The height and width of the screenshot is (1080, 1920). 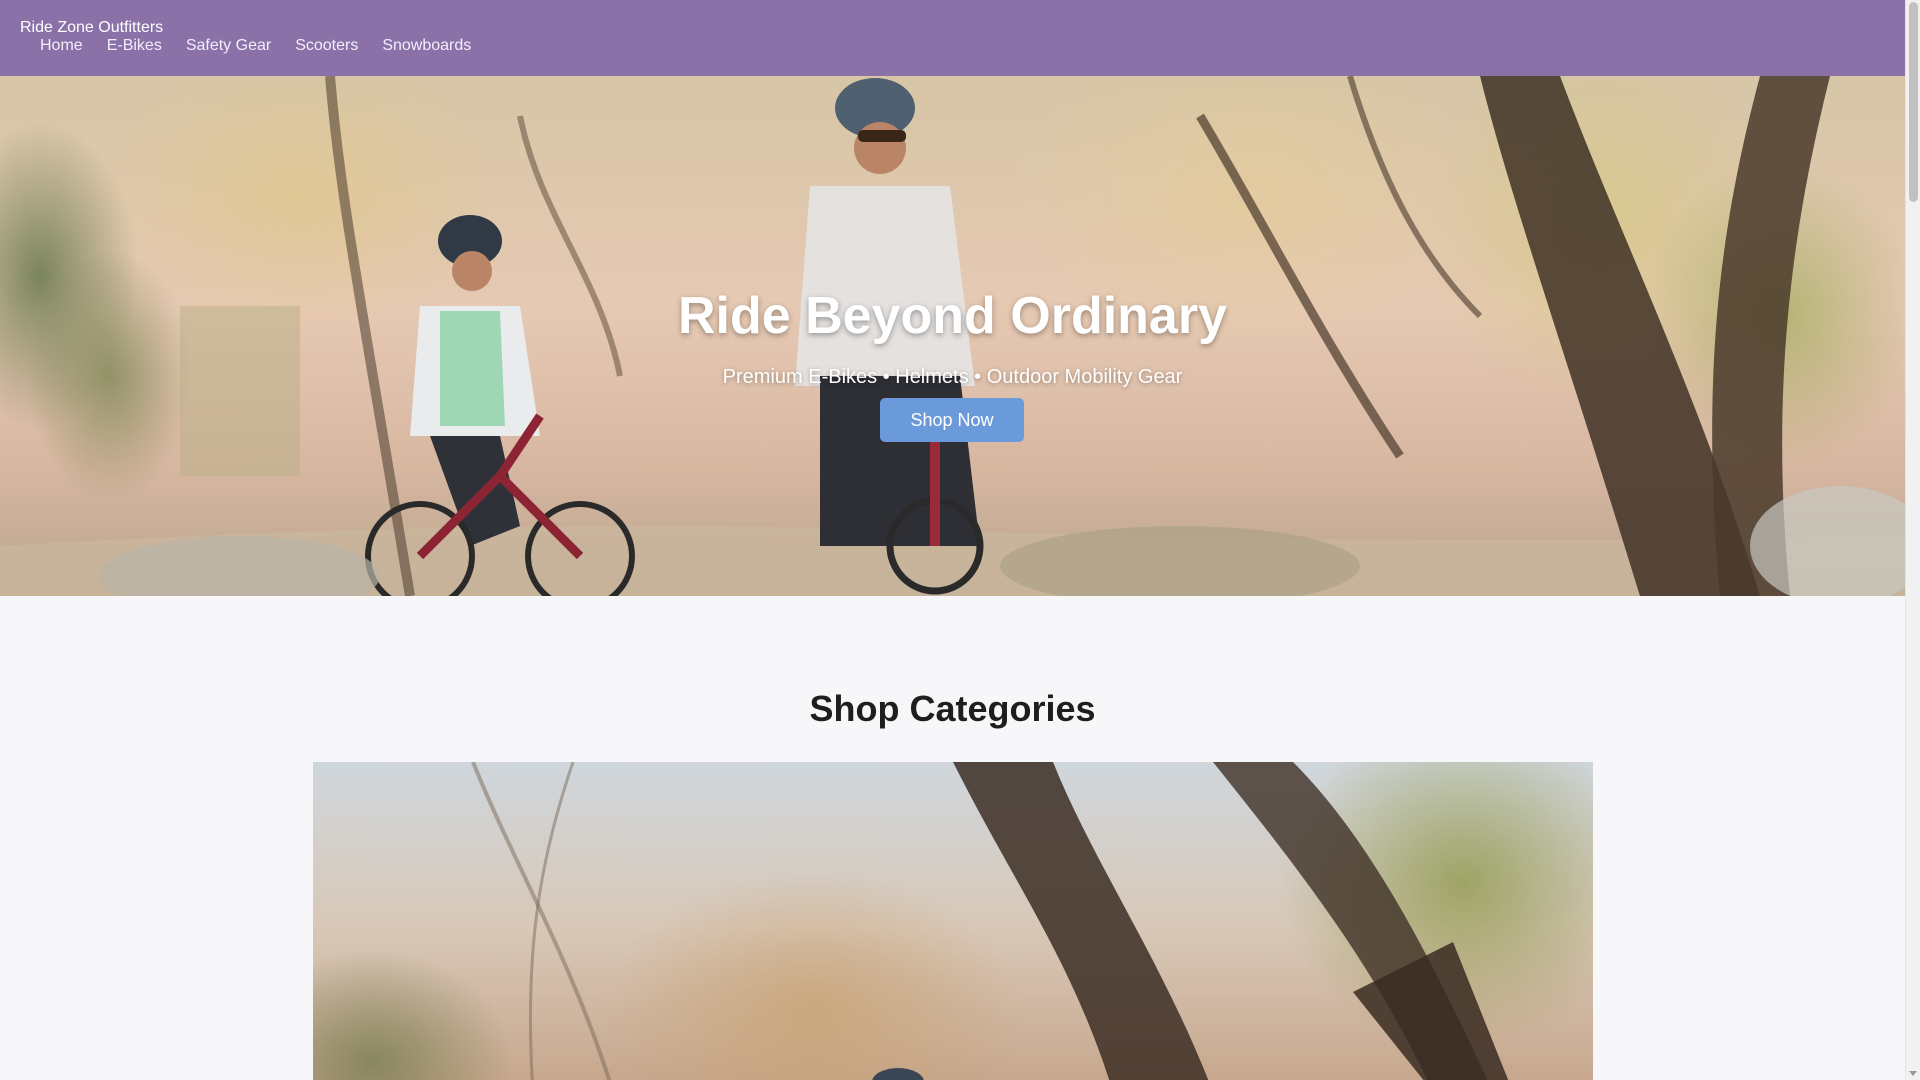 What do you see at coordinates (326, 46) in the screenshot?
I see `nav-scooters: Scooters` at bounding box center [326, 46].